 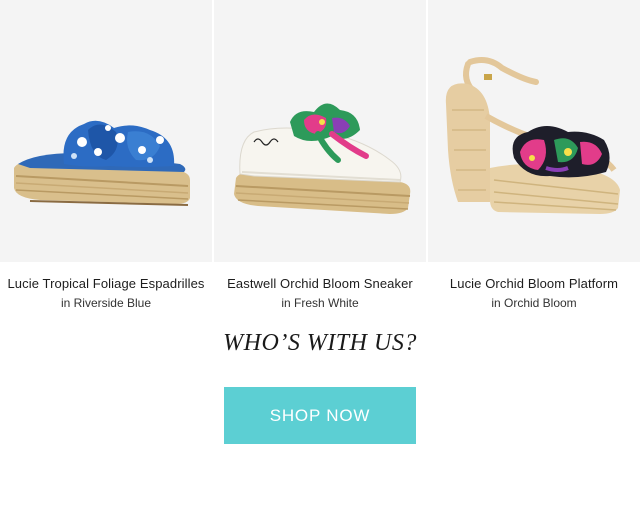 What do you see at coordinates (106, 303) in the screenshot?
I see `product-variant: in Riverside Blue` at bounding box center [106, 303].